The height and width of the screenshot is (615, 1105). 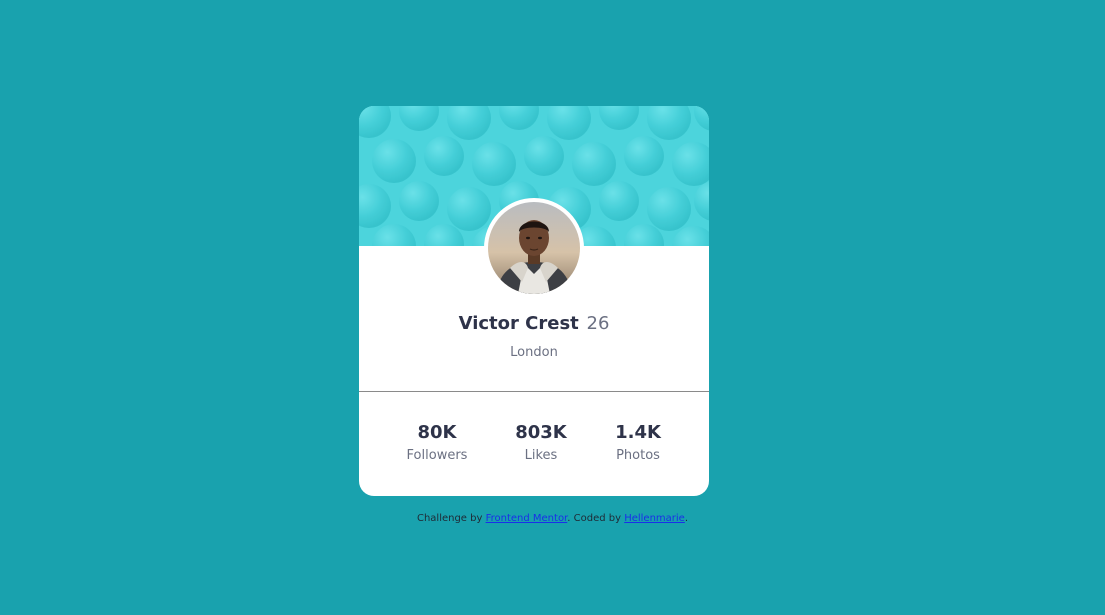 I want to click on profile-age: 26, so click(x=598, y=323).